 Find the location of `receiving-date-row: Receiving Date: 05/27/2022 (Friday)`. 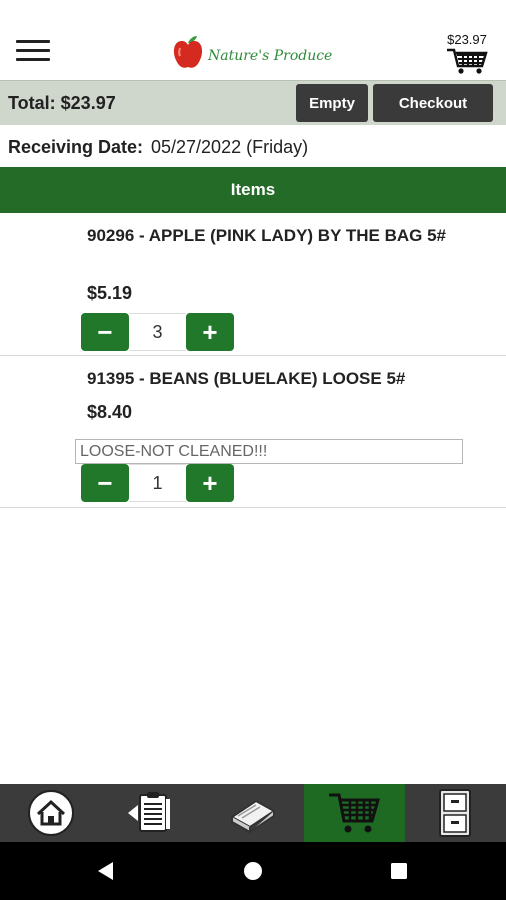

receiving-date-row: Receiving Date: 05/27/2022 (Friday) is located at coordinates (253, 146).